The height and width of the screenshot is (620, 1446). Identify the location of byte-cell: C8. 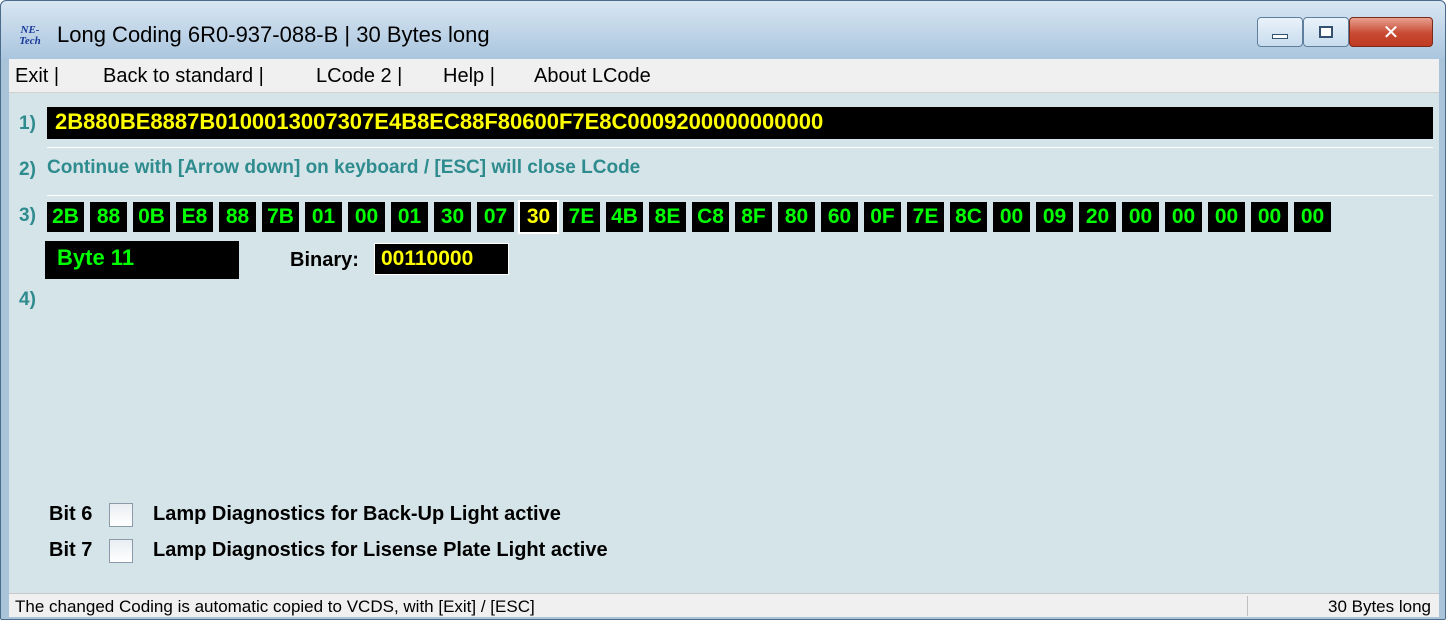
(710, 217).